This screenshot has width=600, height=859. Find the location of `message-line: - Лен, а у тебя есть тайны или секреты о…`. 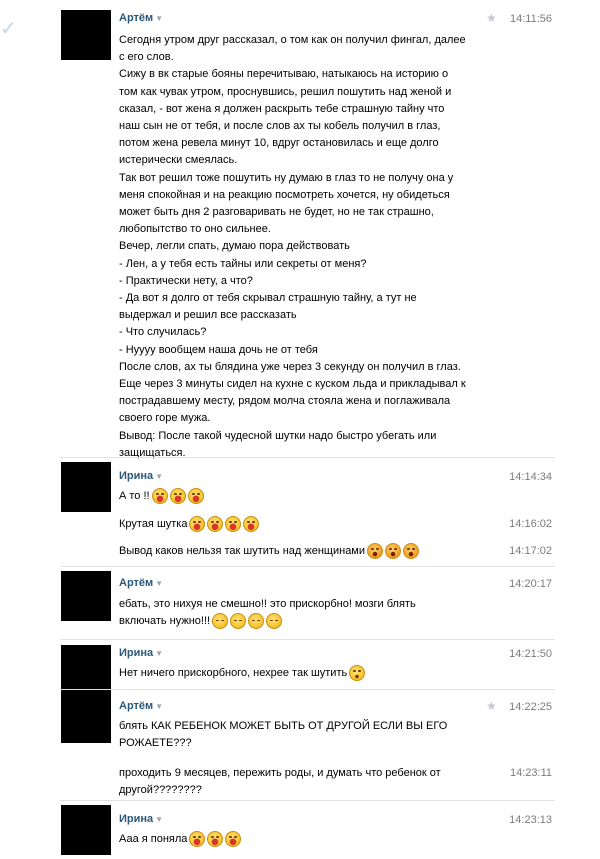

message-line: - Лен, а у тебя есть тайны или секреты о… is located at coordinates (243, 263).